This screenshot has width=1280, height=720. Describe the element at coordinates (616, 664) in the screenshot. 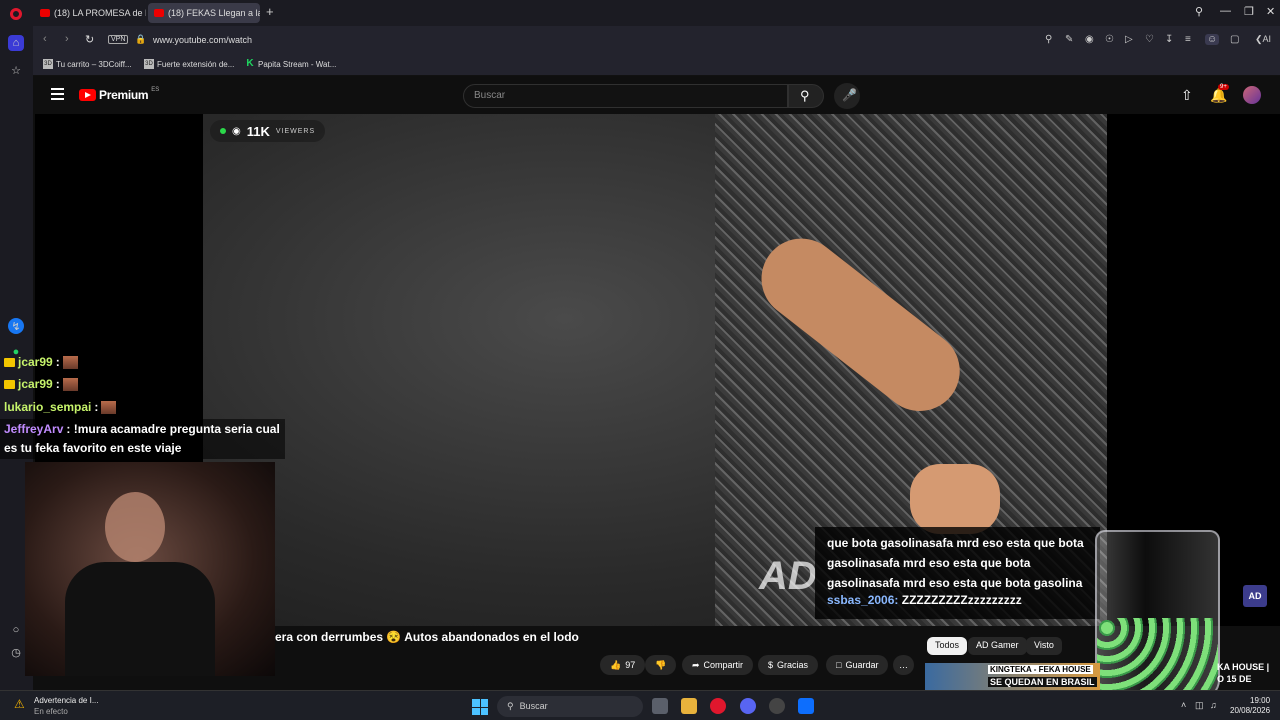

I see `thumbs-up-icon: 👍` at that location.